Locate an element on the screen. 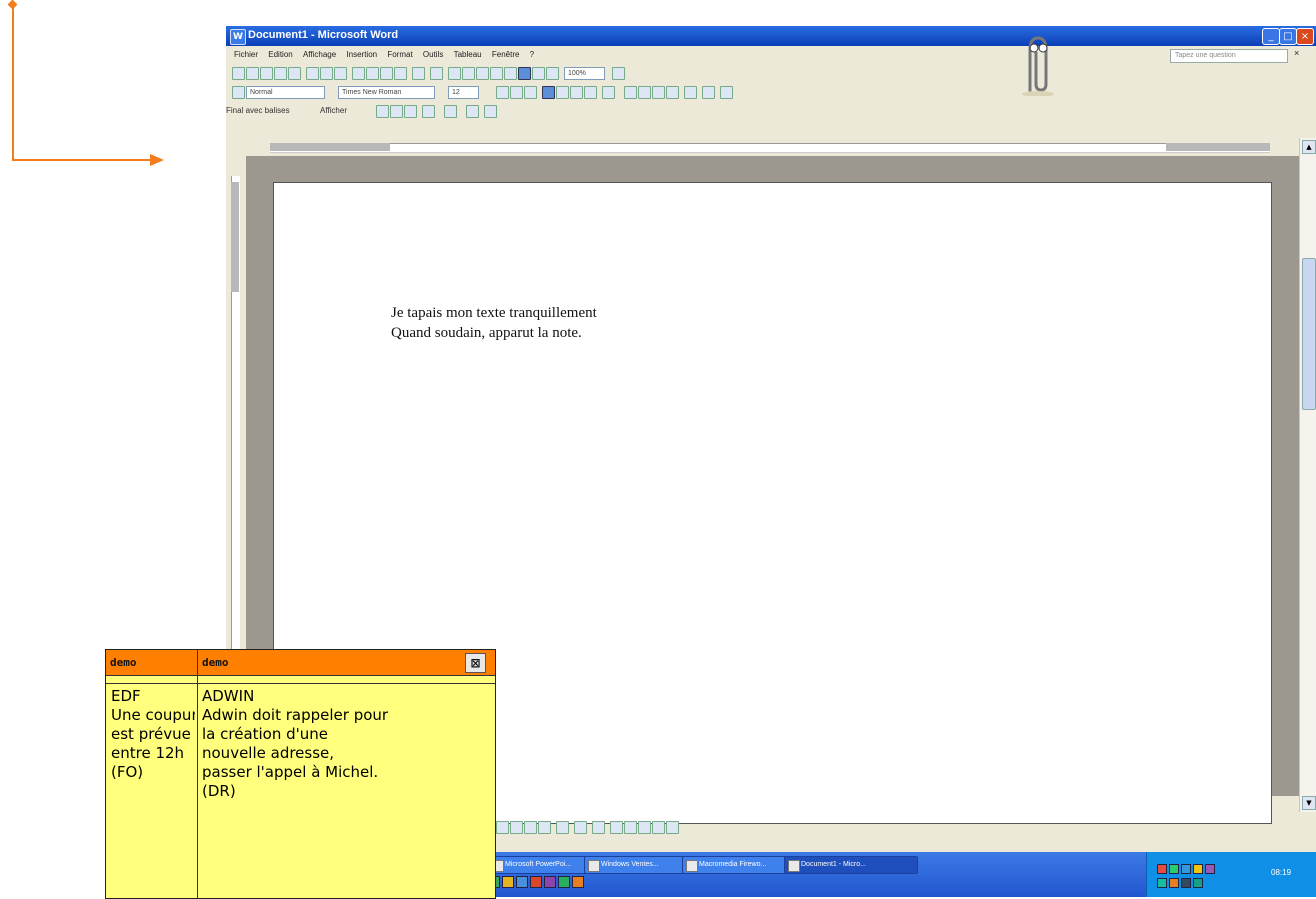  menu-edition: Edition is located at coordinates (280, 55).